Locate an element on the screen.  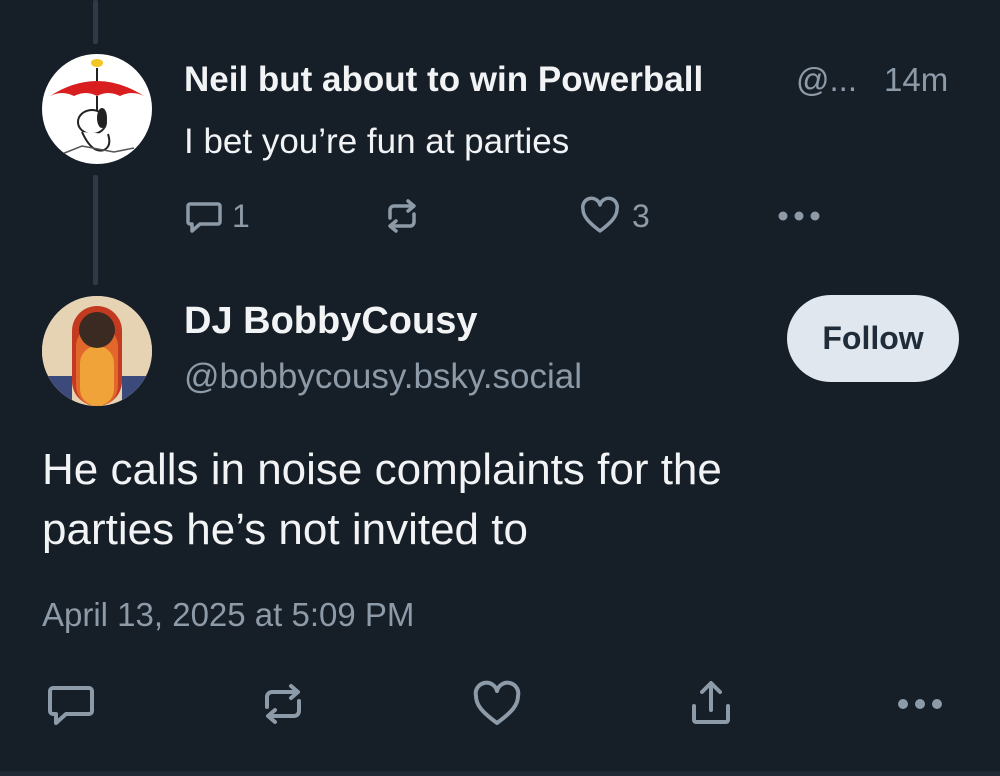
post-display-name: DJ BobbyCousy is located at coordinates (330, 321).